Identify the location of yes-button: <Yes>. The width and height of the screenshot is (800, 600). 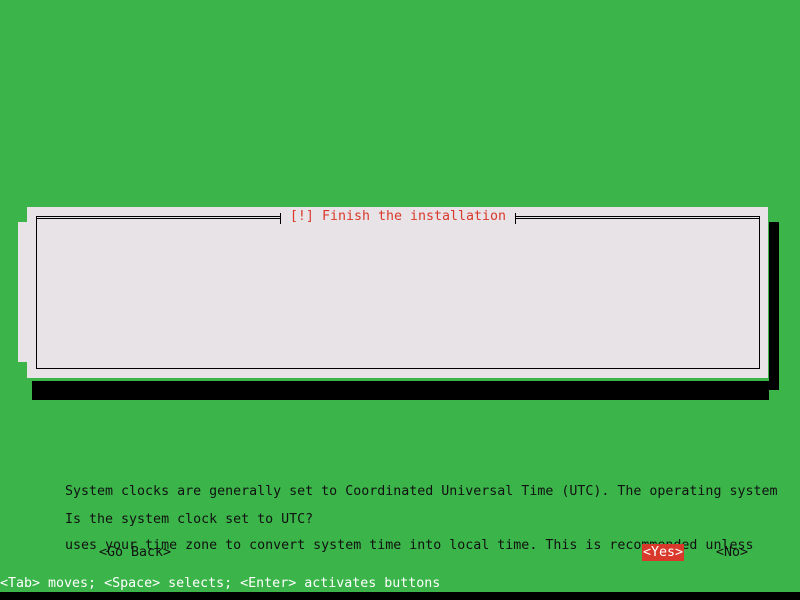
(663, 552).